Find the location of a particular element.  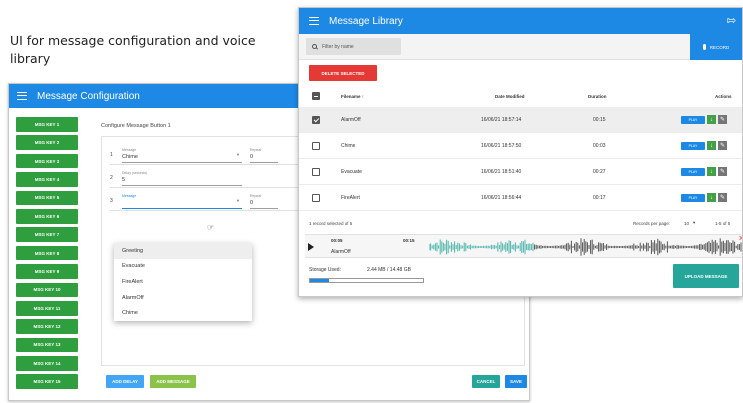

message-select: Message ▼ is located at coordinates (182, 201).